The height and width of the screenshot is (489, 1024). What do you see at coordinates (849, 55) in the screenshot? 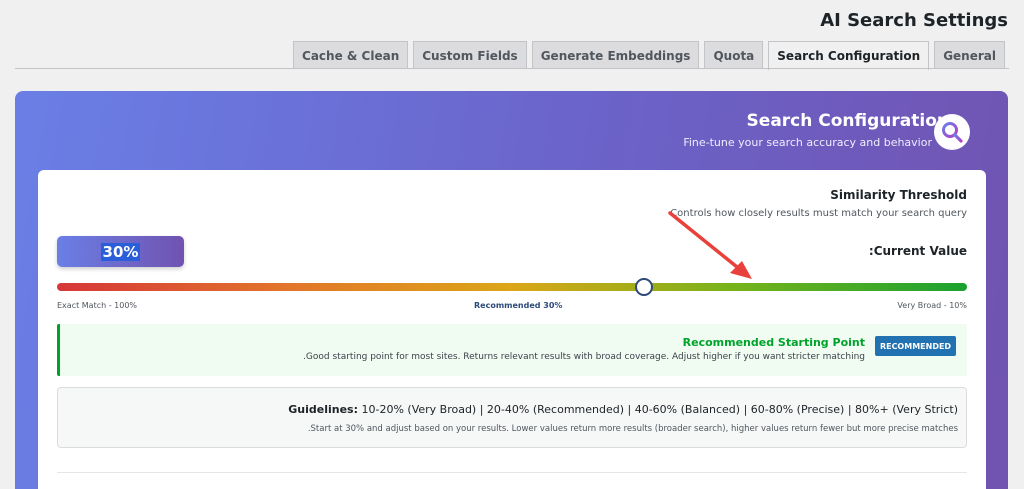
I see `tab-search-configuration: Search Configuration` at bounding box center [849, 55].